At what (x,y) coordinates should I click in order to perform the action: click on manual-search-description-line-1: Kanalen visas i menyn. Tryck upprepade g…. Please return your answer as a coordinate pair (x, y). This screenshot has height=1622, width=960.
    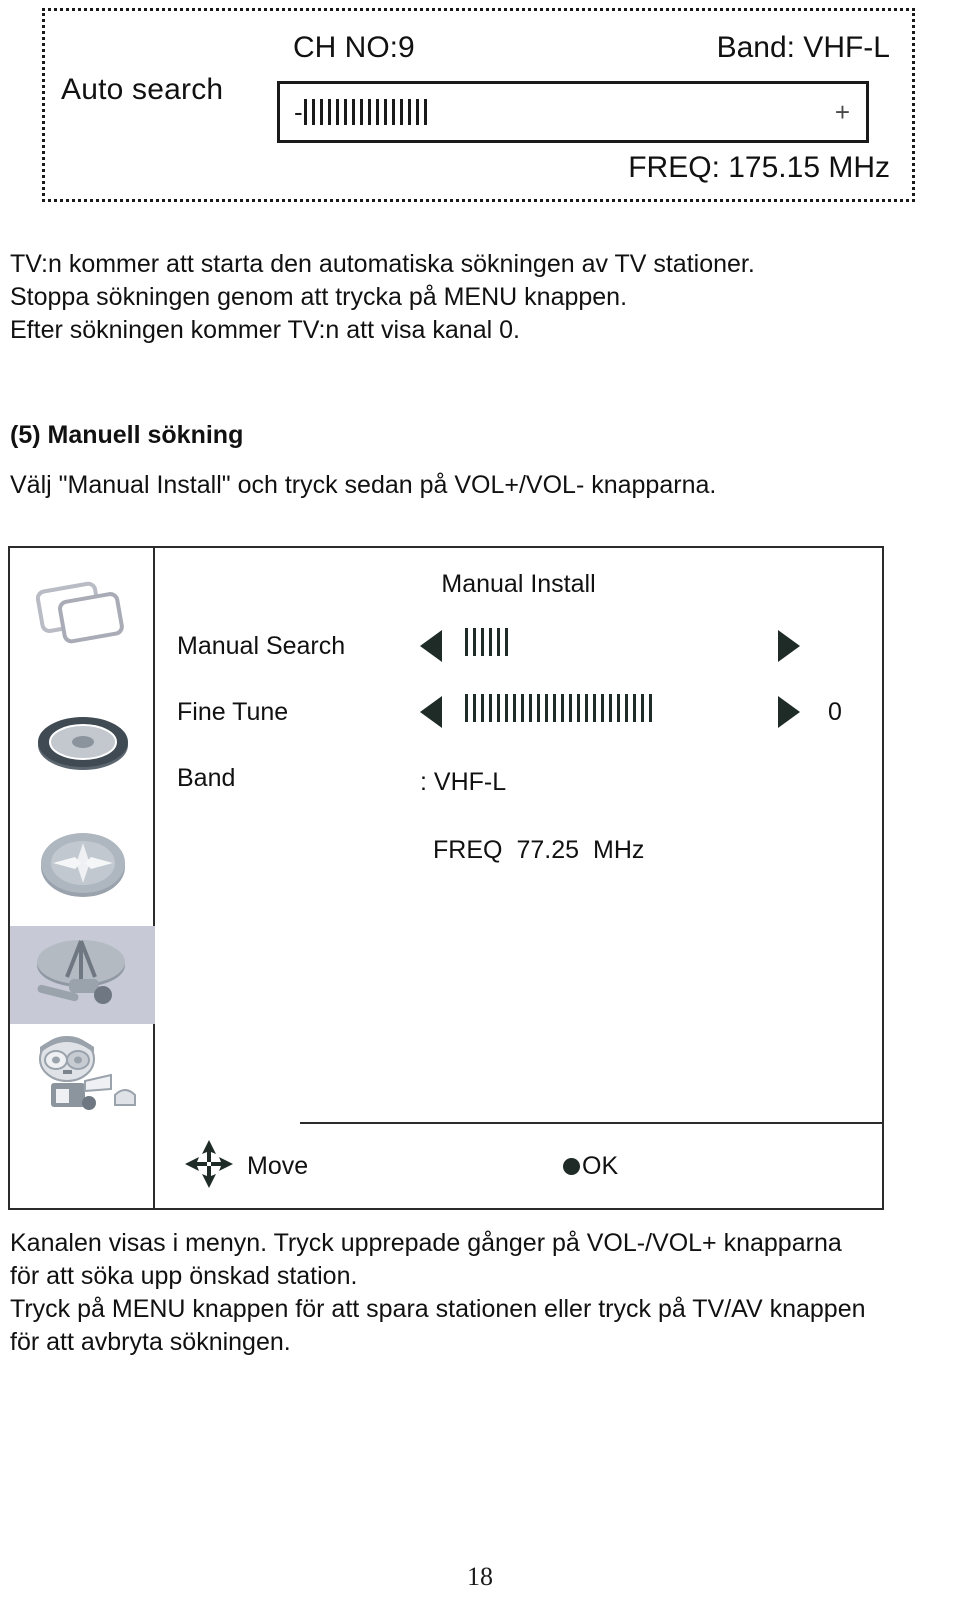
    Looking at the image, I should click on (426, 1243).